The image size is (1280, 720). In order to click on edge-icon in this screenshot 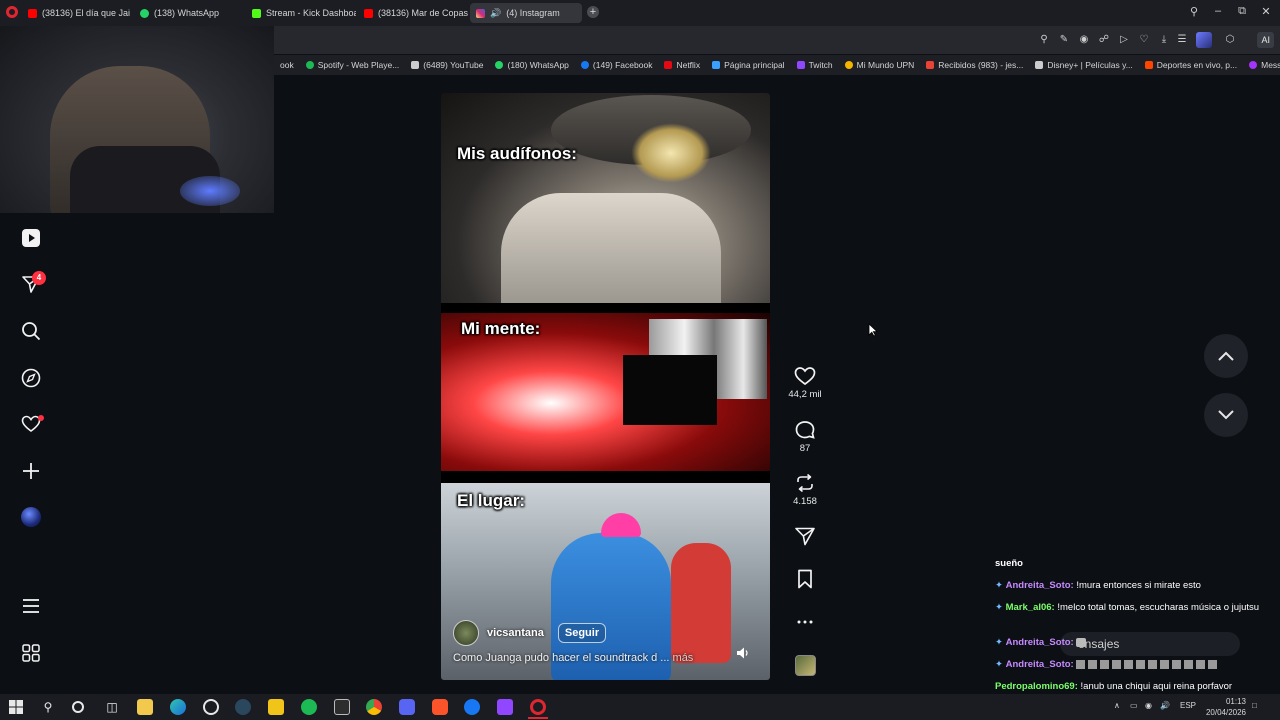, I will do `click(178, 707)`.